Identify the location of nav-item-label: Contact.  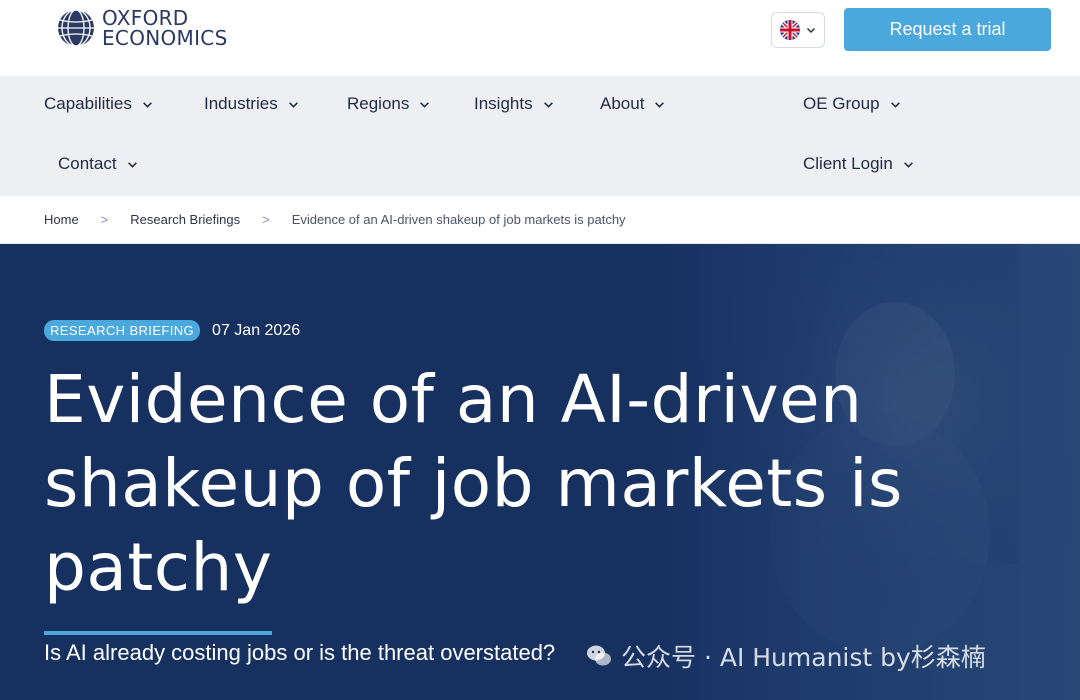
(87, 163).